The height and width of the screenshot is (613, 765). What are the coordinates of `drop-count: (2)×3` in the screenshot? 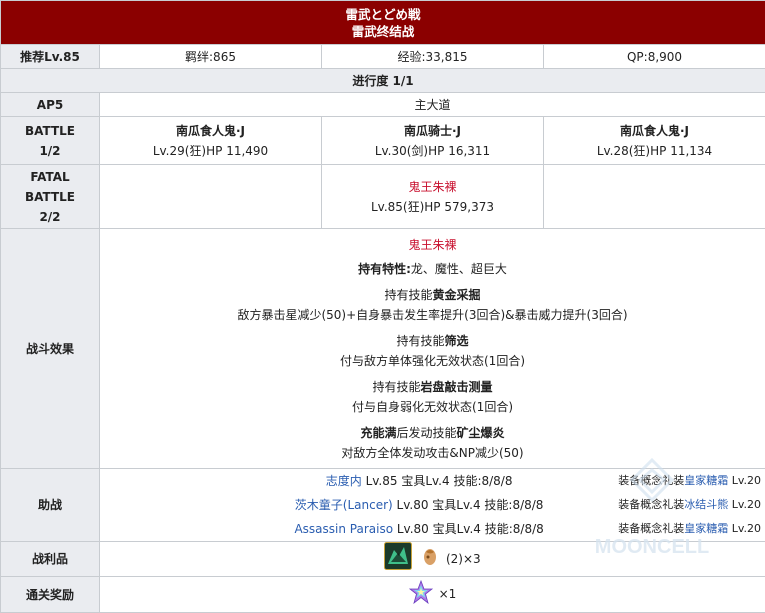 It's located at (463, 559).